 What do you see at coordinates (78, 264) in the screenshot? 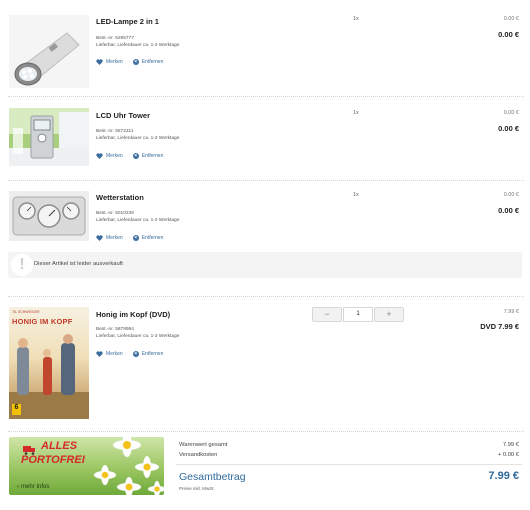
I see `soldout-text: Dieser Artikel ist leider ausverkauft` at bounding box center [78, 264].